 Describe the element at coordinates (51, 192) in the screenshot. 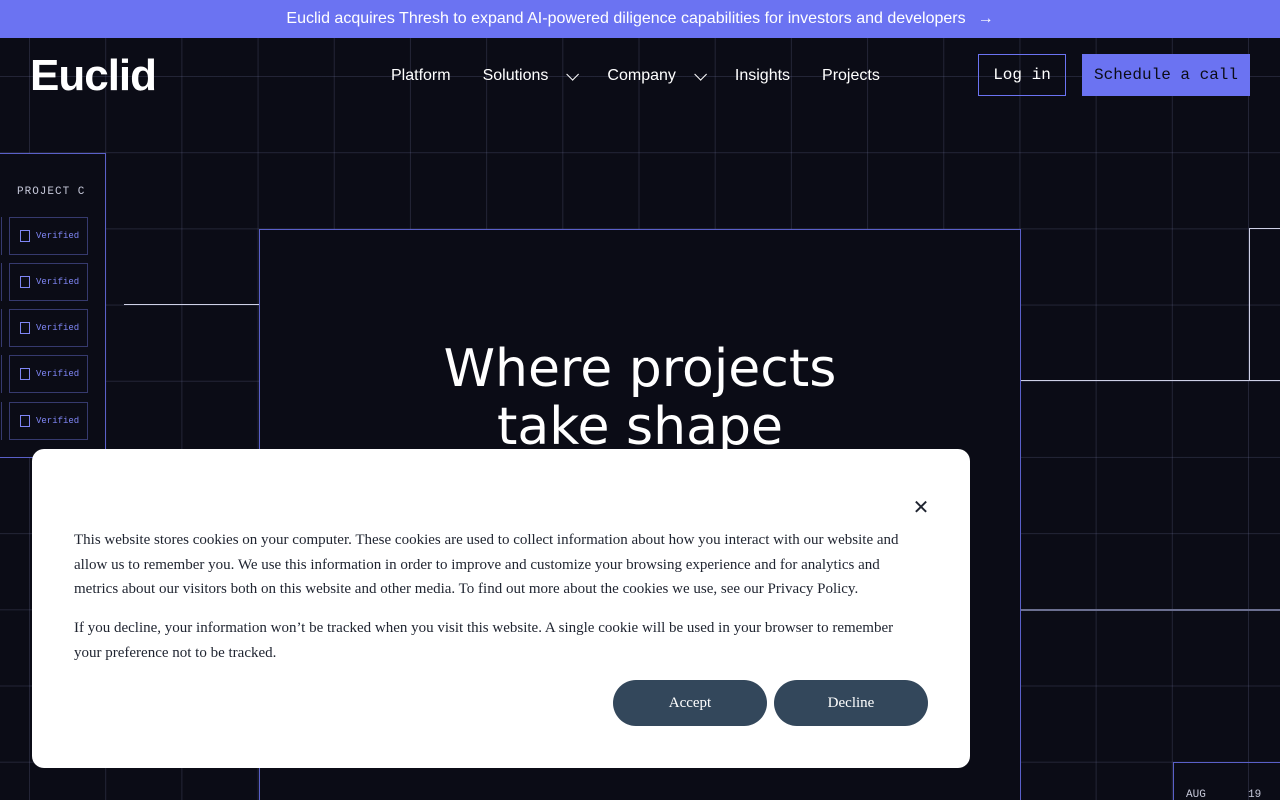

I see `project-label: PROJECT C` at that location.